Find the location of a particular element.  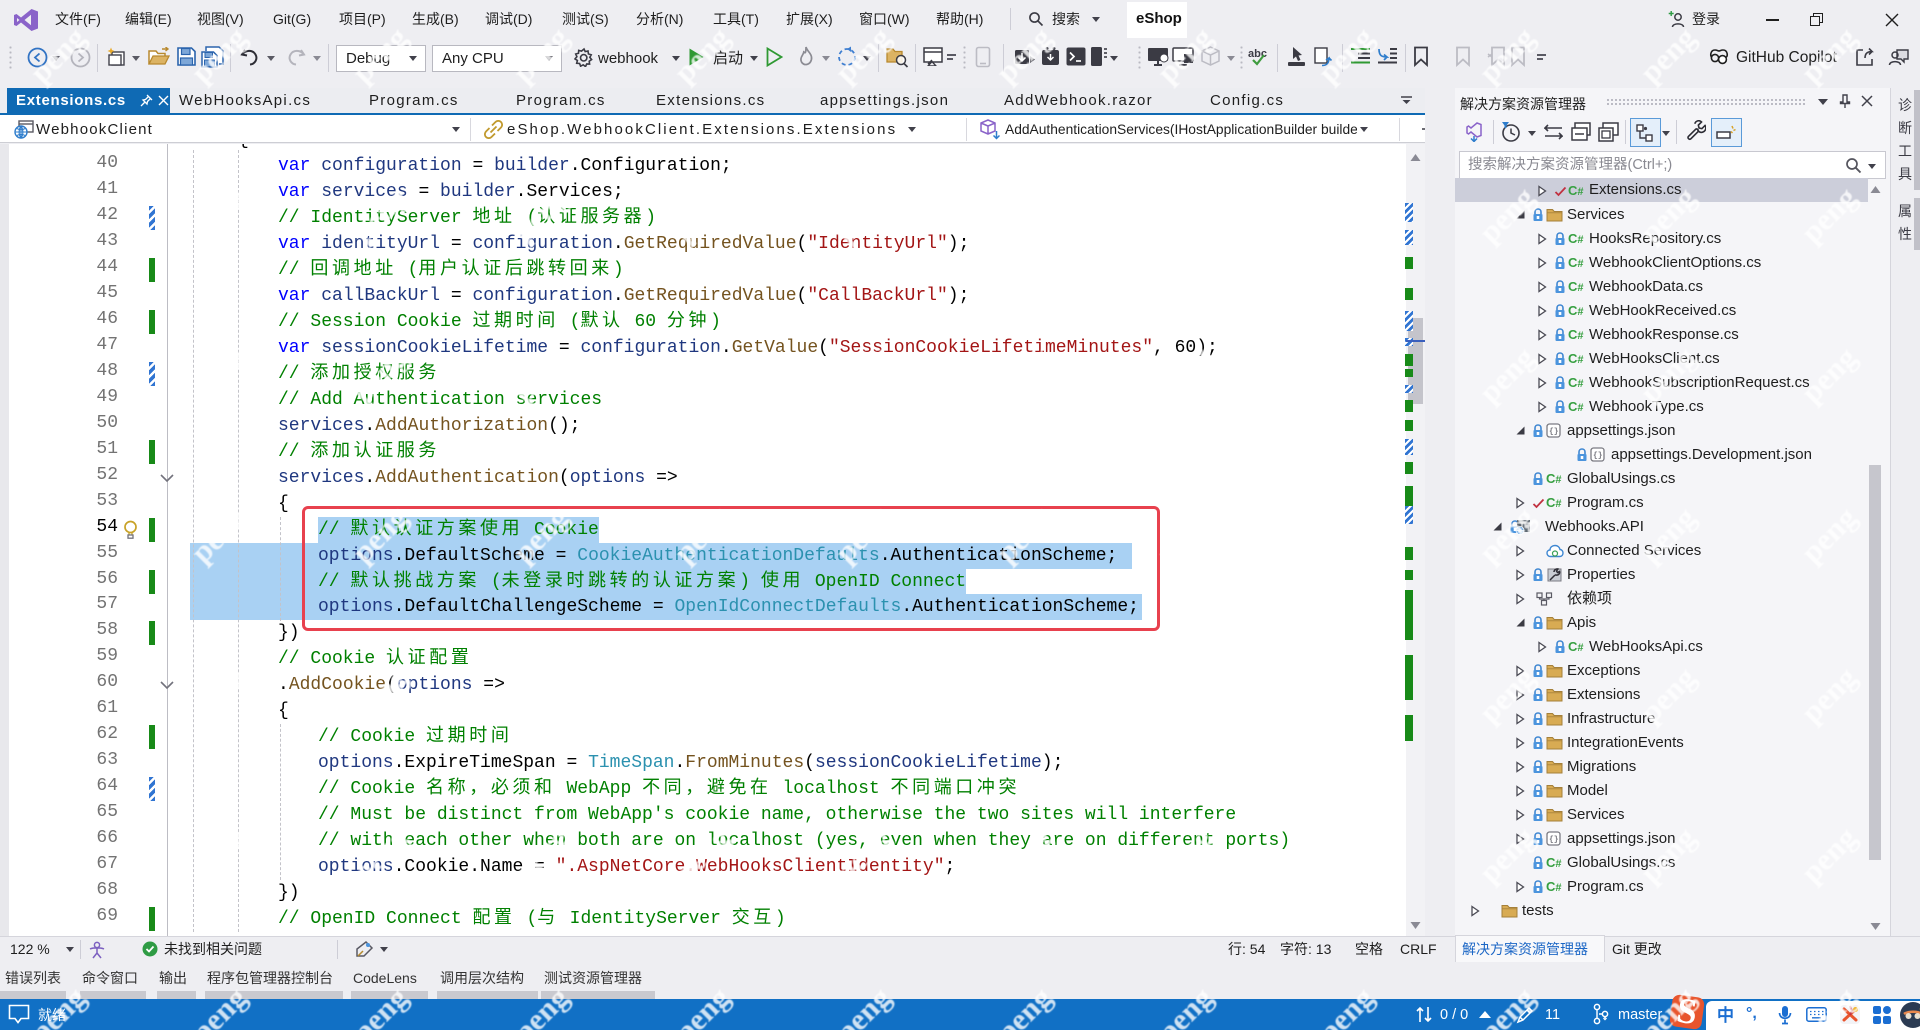

svg-text: abc is located at coordinates (1257, 54).